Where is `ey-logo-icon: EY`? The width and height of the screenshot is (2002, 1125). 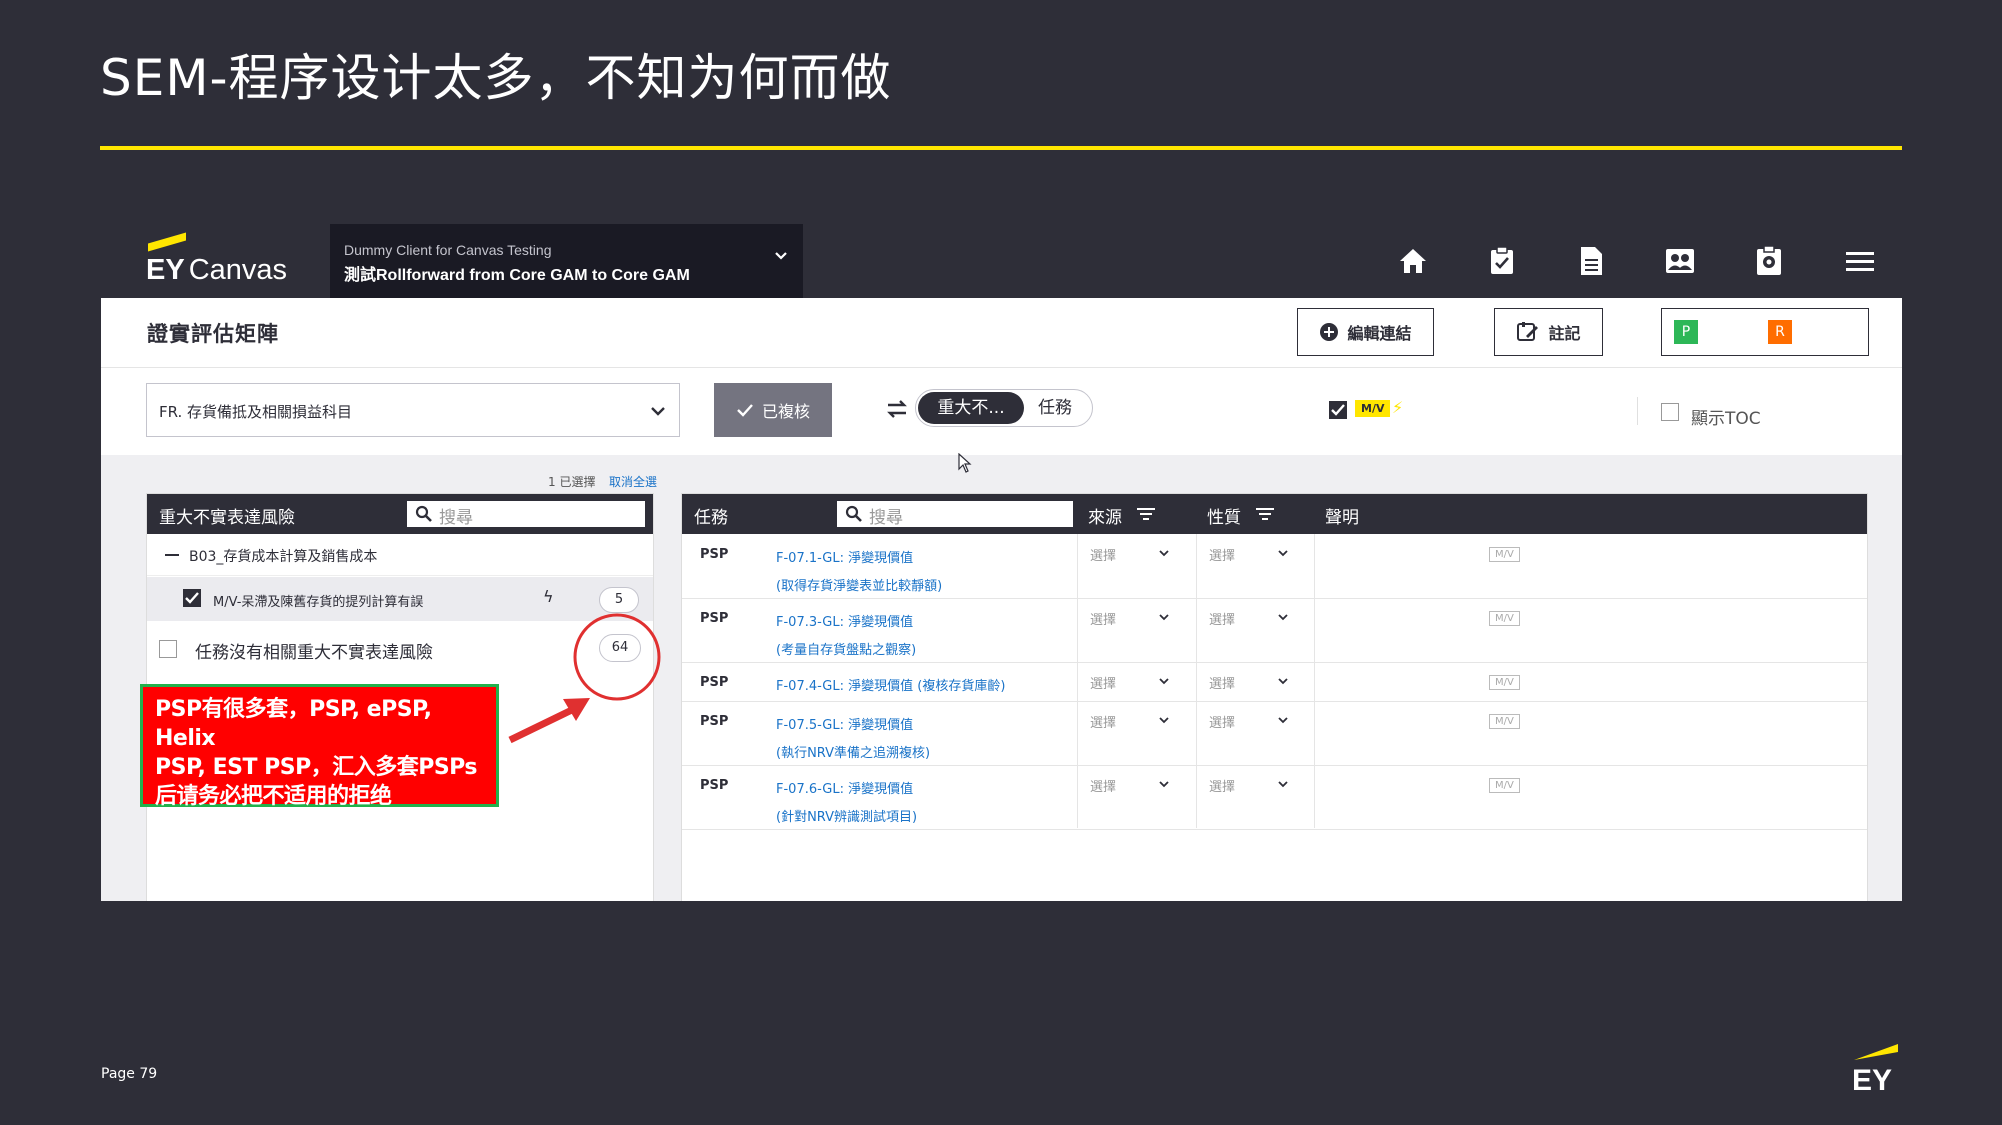 ey-logo-icon: EY is located at coordinates (1875, 1070).